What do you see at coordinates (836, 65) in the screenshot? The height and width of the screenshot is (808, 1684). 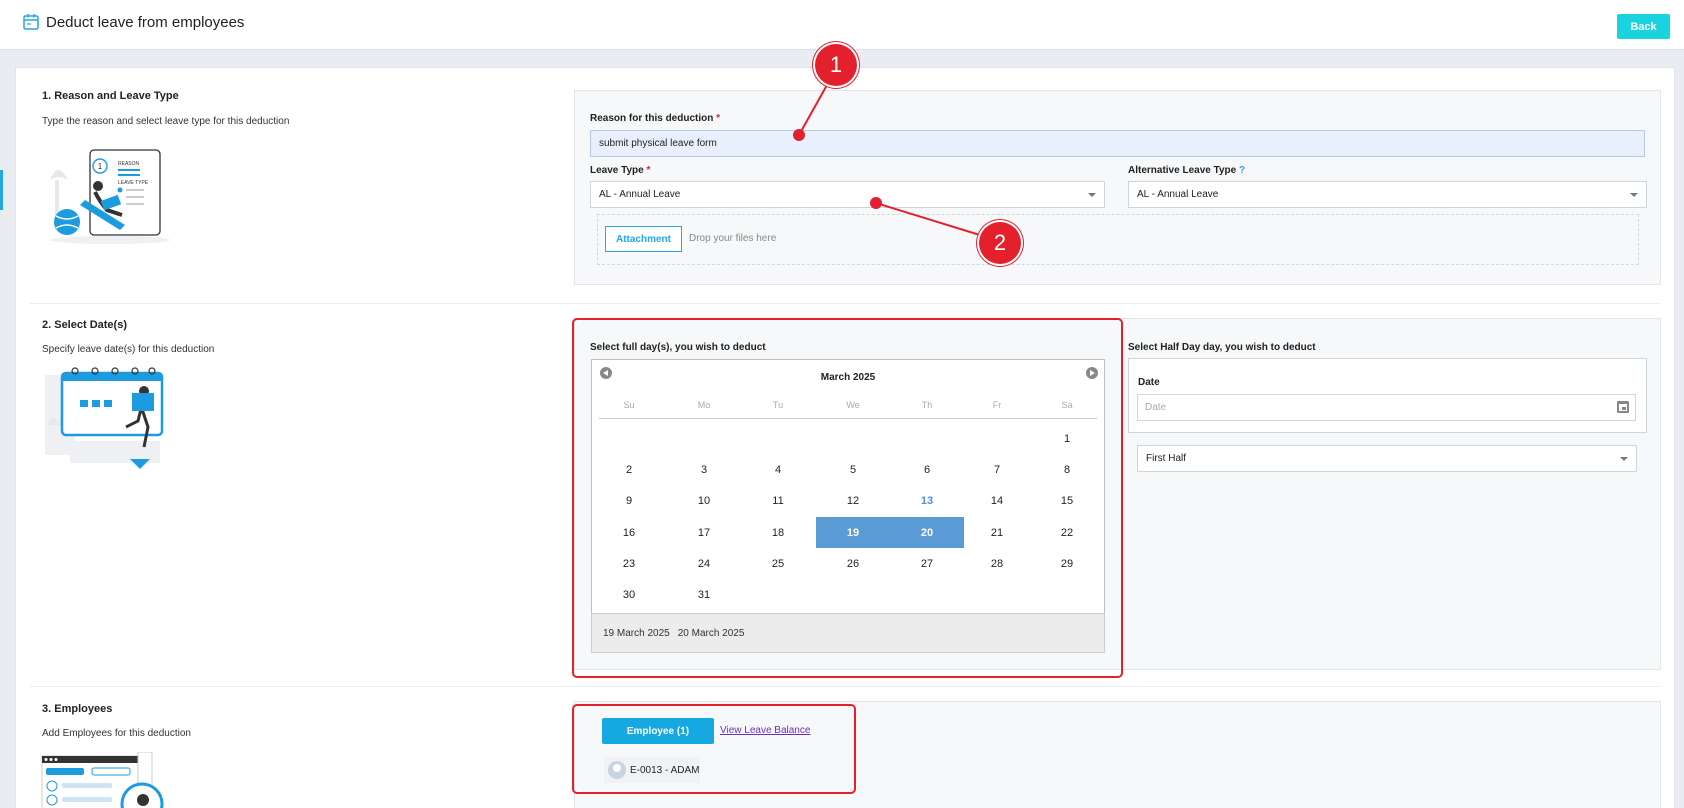 I see `annotation-callout-1: 1` at bounding box center [836, 65].